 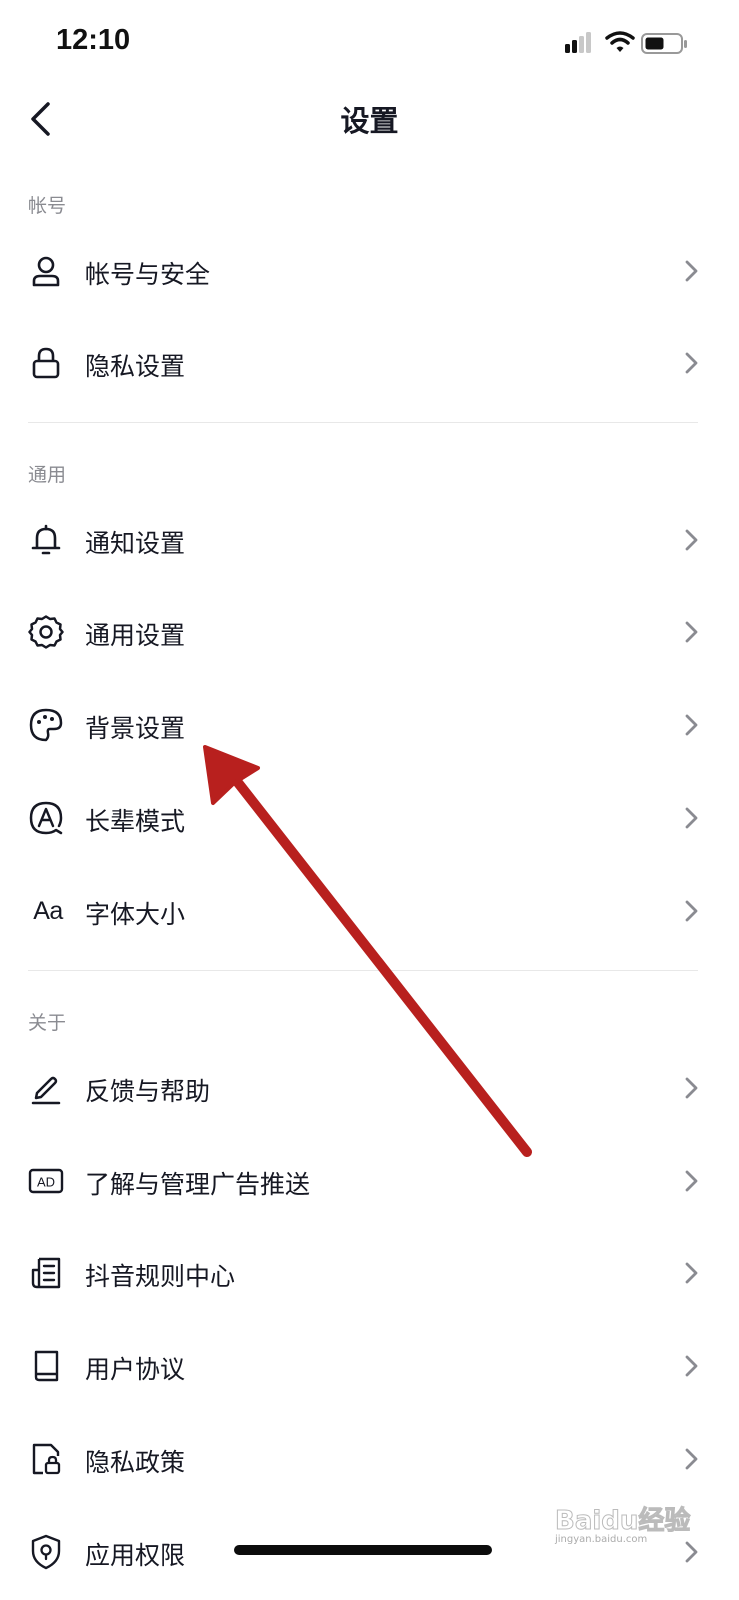 What do you see at coordinates (46, 725) in the screenshot?
I see `palette-icon` at bounding box center [46, 725].